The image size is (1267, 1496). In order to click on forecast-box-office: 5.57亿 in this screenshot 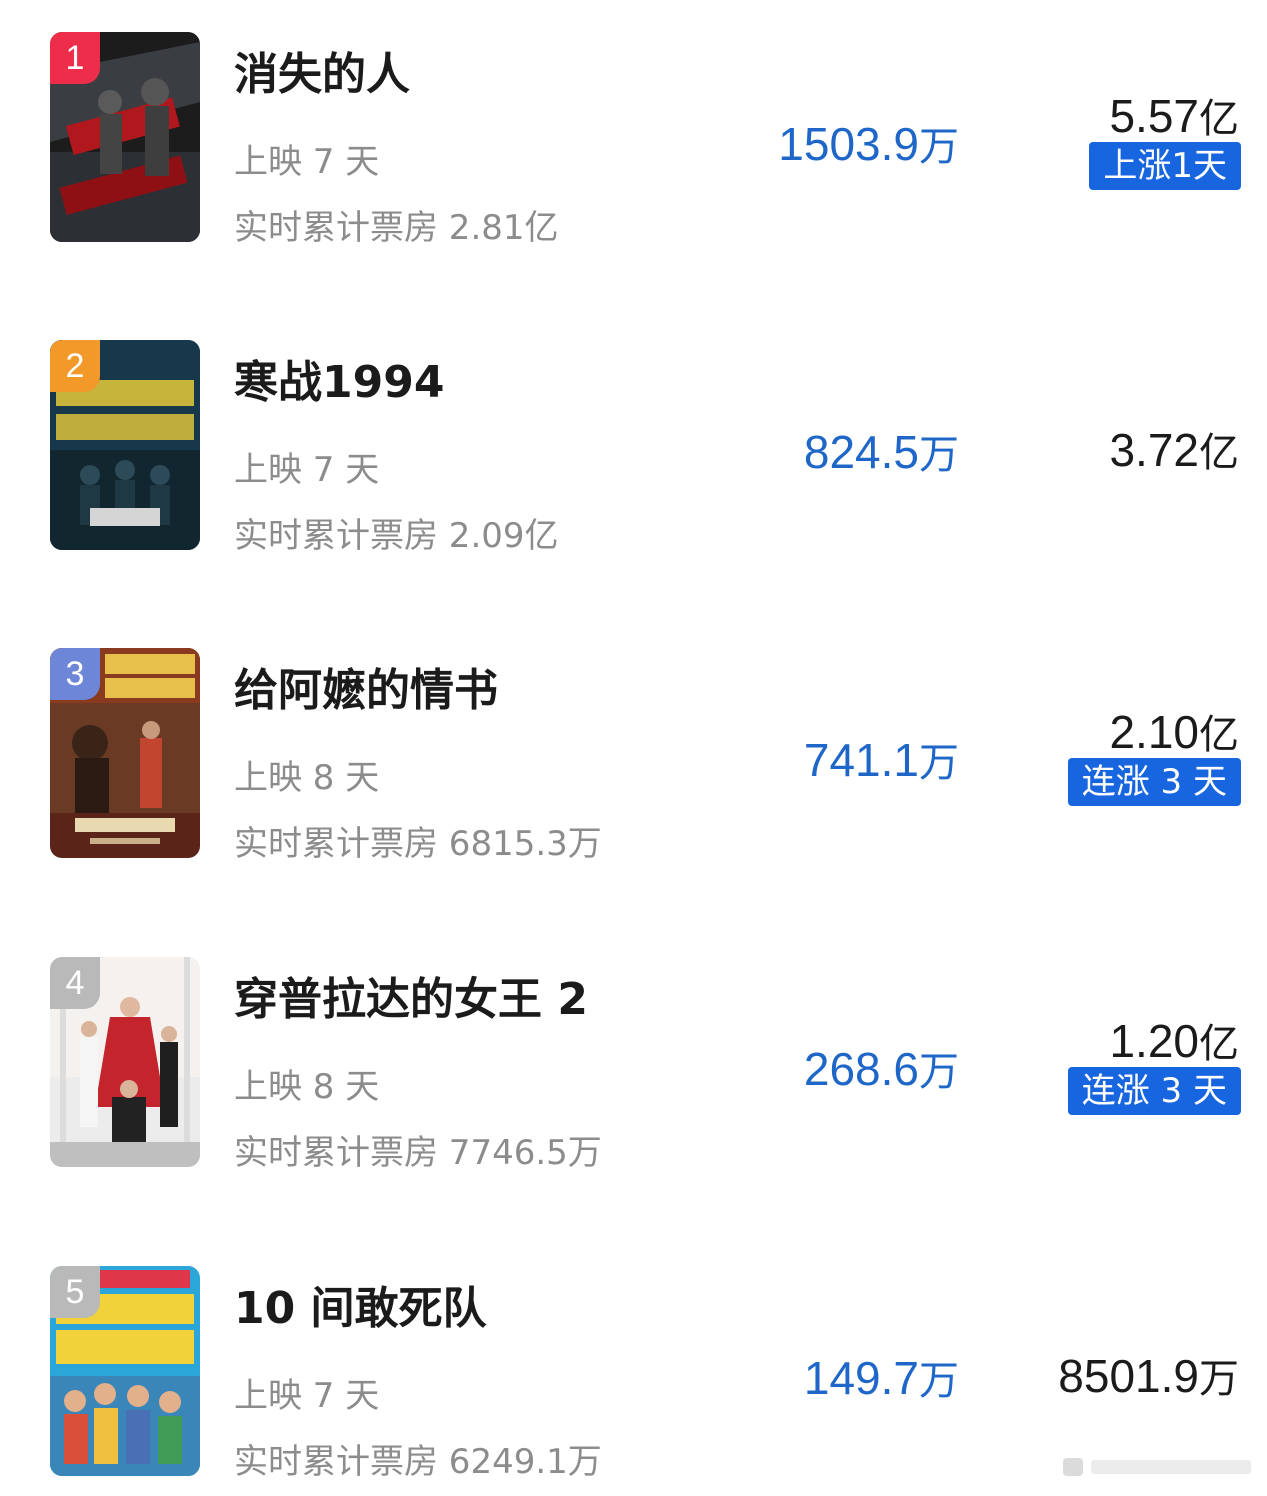, I will do `click(1174, 115)`.